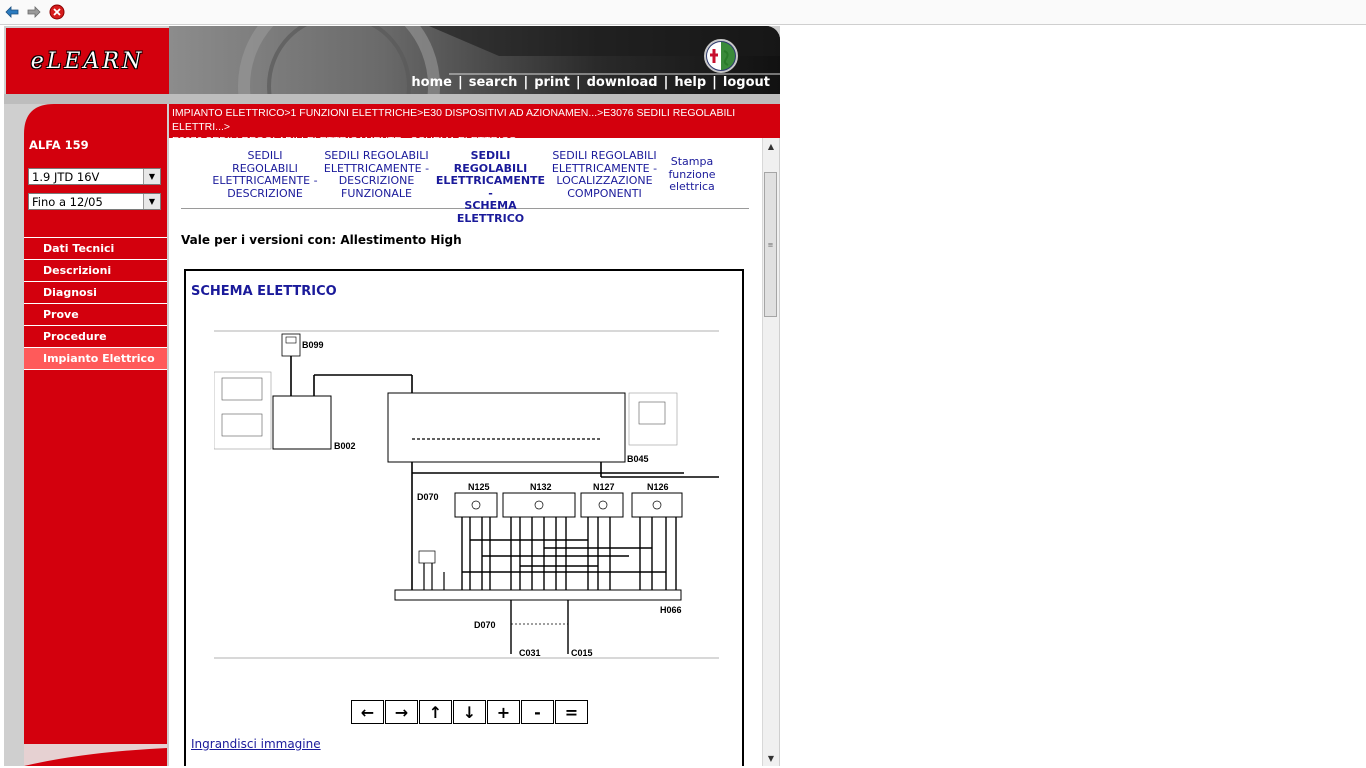 Image resolution: width=1366 pixels, height=768 pixels. I want to click on sidebar-item-dati-tecnici: Dati Tecnici, so click(95, 249).